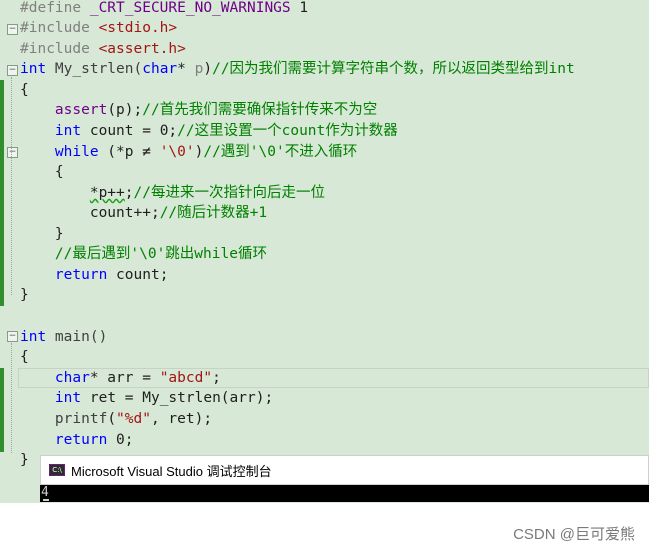 This screenshot has width=649, height=551. I want to click on comment: //随后计数器+1, so click(213, 213).